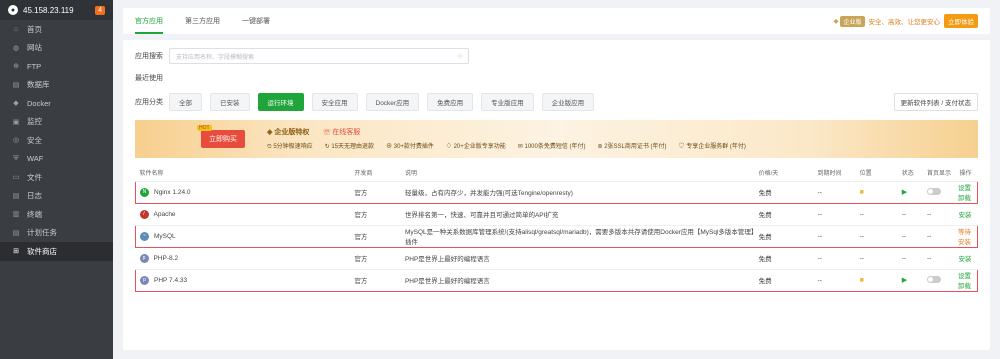 This screenshot has height=359, width=1000. Describe the element at coordinates (202, 21) in the screenshot. I see `tab-1: 第三方应用` at that location.